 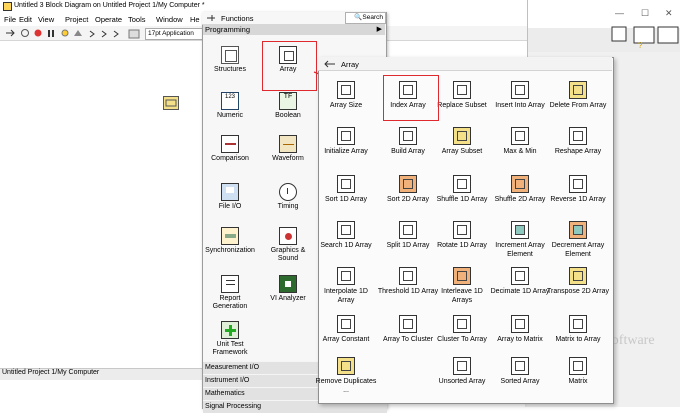 I want to click on fp-item-synchronization: Synchronization, so click(x=230, y=241).